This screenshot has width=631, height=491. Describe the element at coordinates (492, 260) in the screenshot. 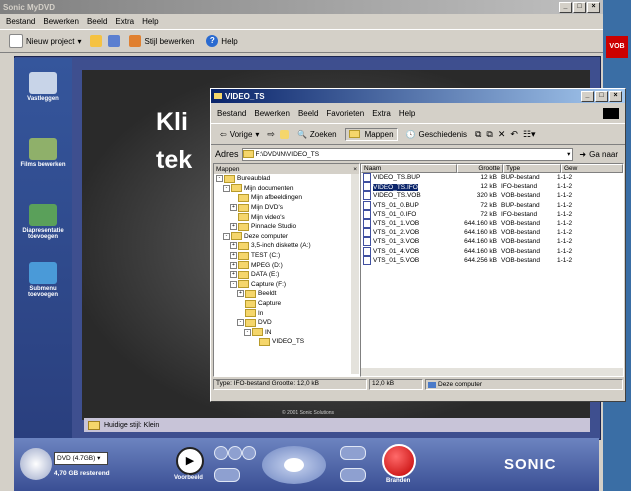

I see `file-row: VTS_01_5.VOB 644.256 kB VOB-bestand 1-1-2` at that location.